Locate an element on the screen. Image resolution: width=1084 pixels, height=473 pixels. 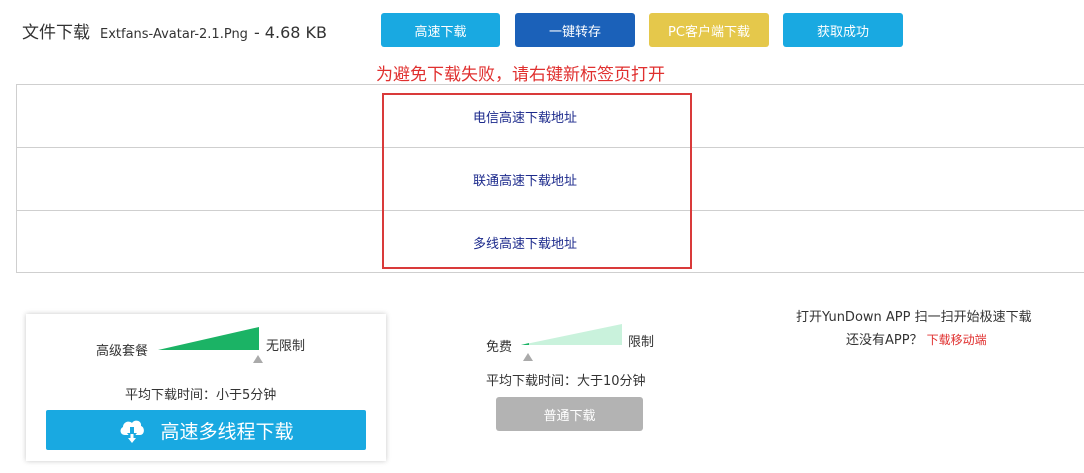
premium-pointer-icon is located at coordinates (258, 359).